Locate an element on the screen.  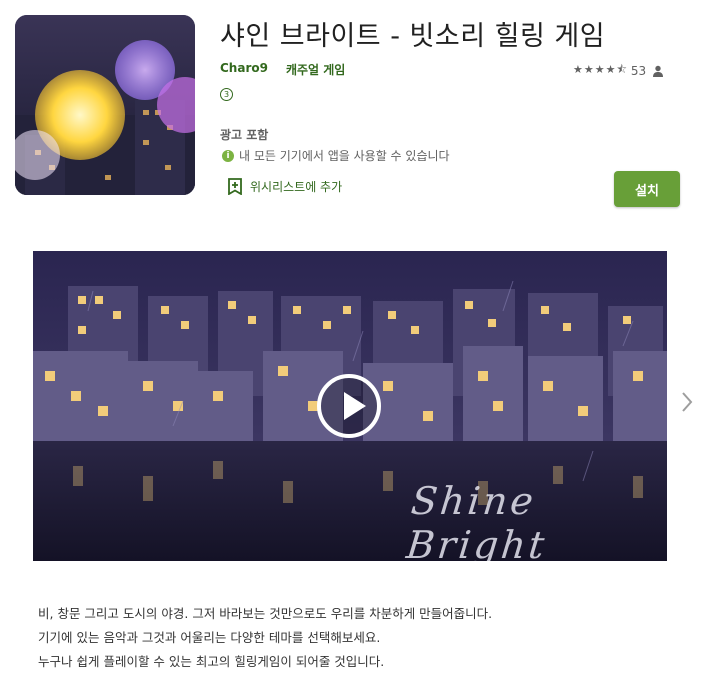
play-icon is located at coordinates (349, 406).